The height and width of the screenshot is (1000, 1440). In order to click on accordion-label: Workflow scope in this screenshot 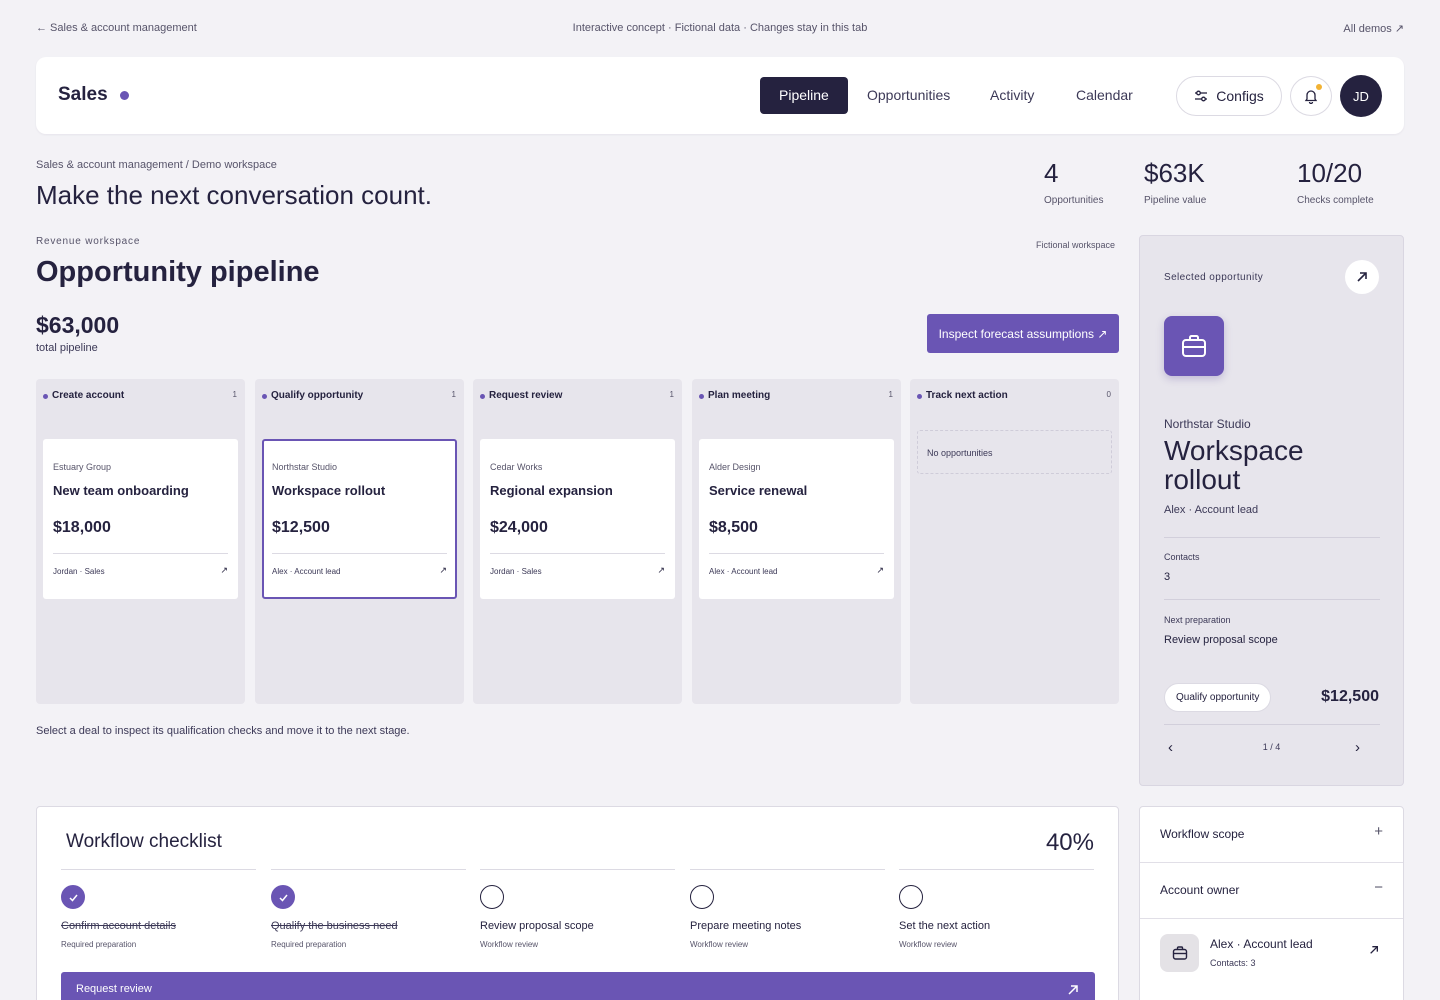, I will do `click(1202, 834)`.